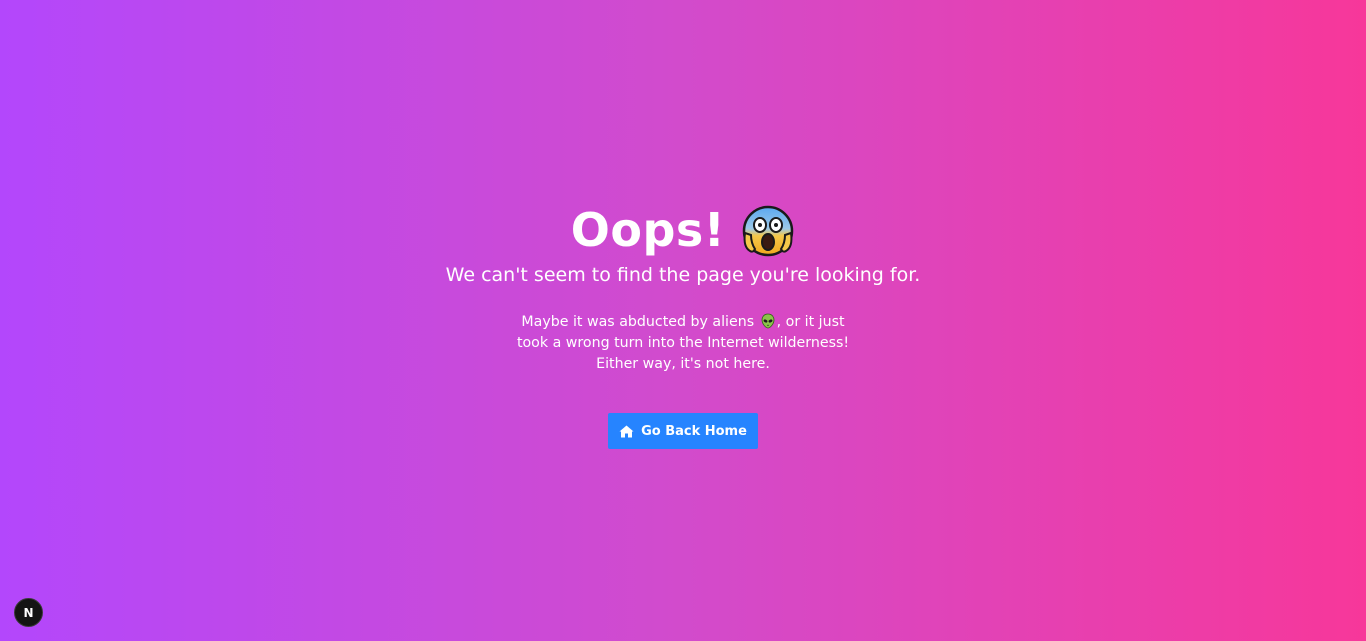  I want to click on title-row: Oops!, so click(683, 230).